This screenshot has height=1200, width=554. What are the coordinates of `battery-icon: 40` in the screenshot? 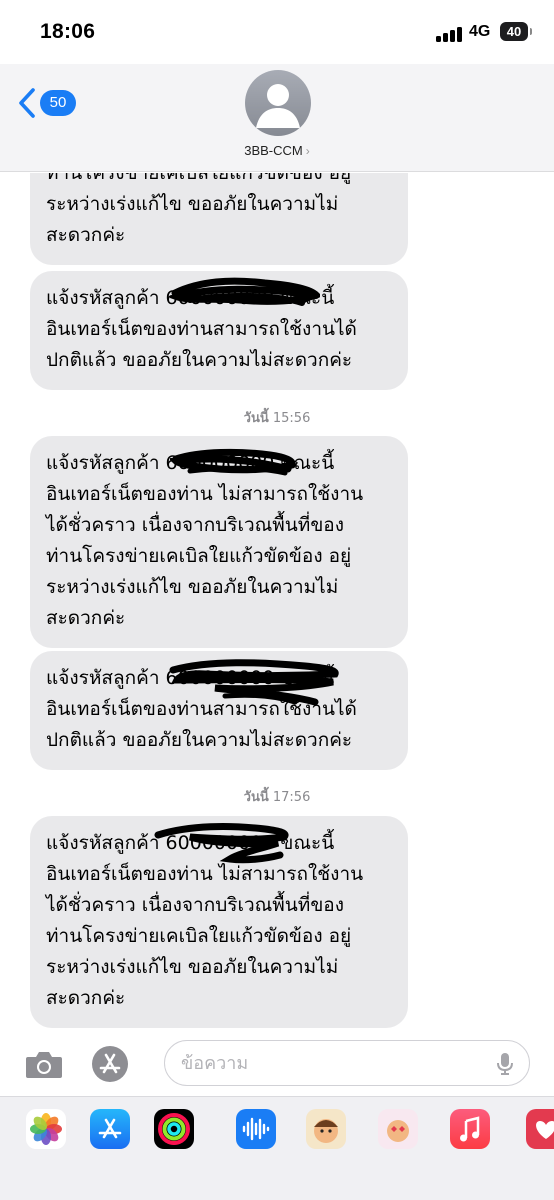 It's located at (516, 31).